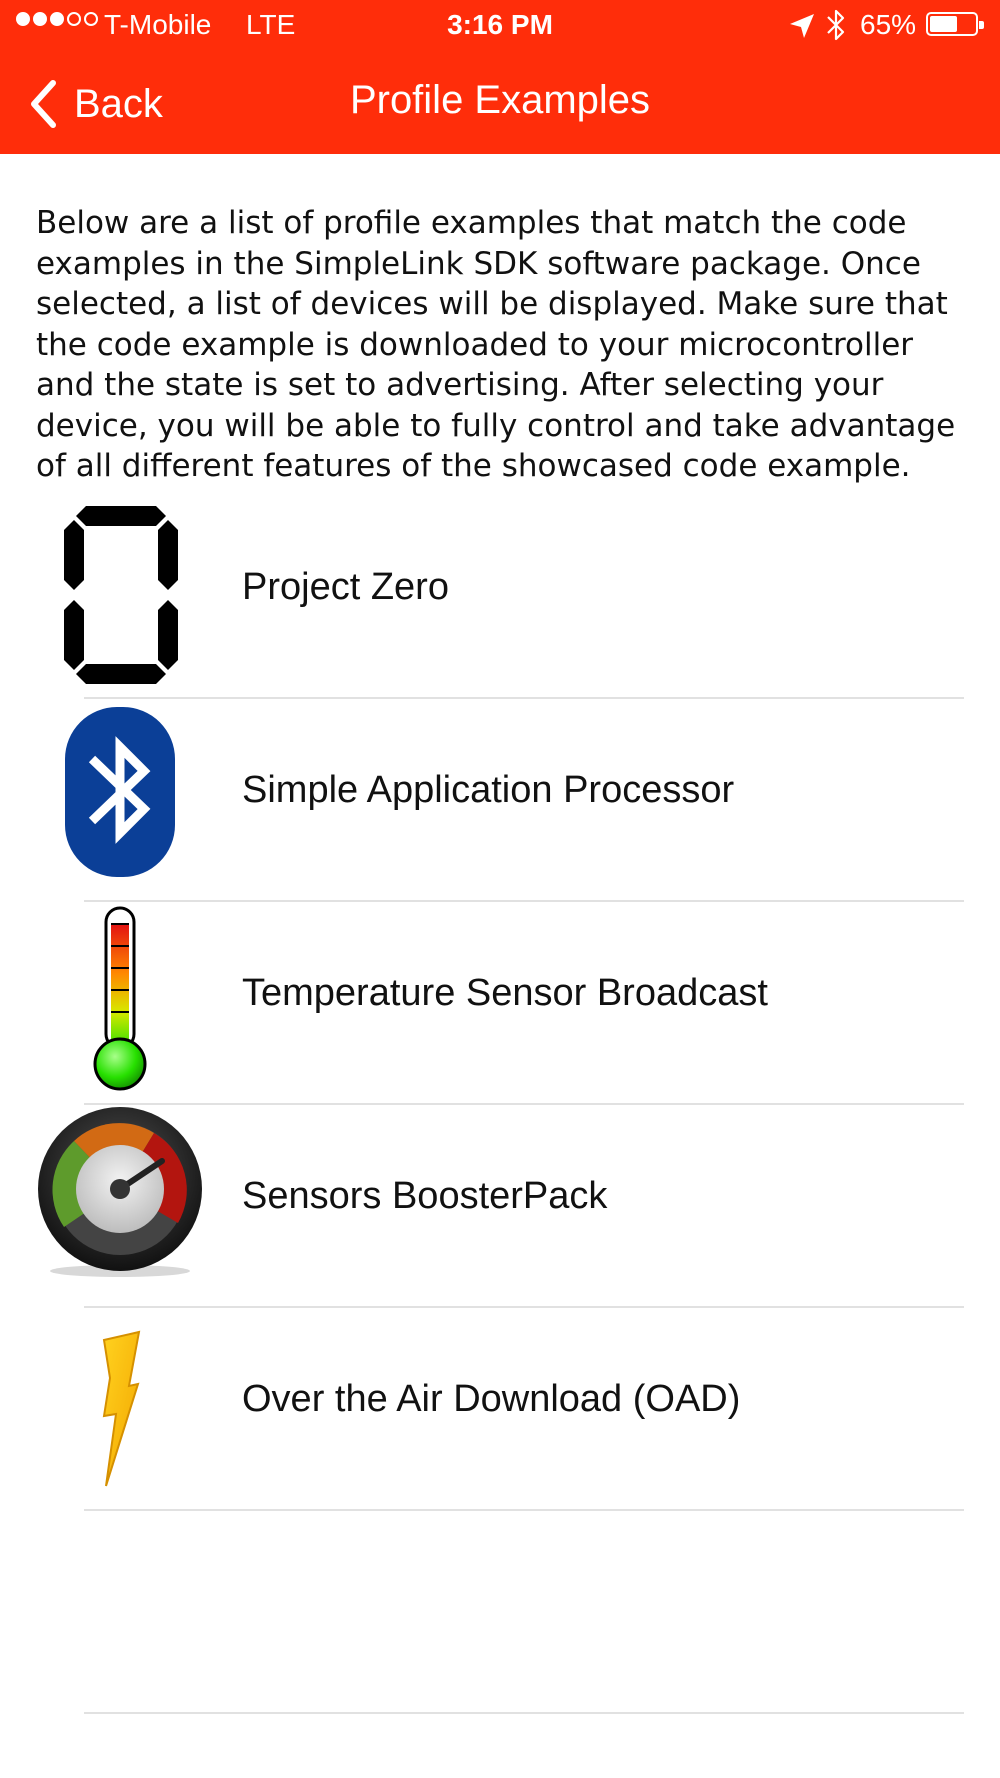 This screenshot has height=1778, width=1000. What do you see at coordinates (524, 1713) in the screenshot?
I see `row-divider` at bounding box center [524, 1713].